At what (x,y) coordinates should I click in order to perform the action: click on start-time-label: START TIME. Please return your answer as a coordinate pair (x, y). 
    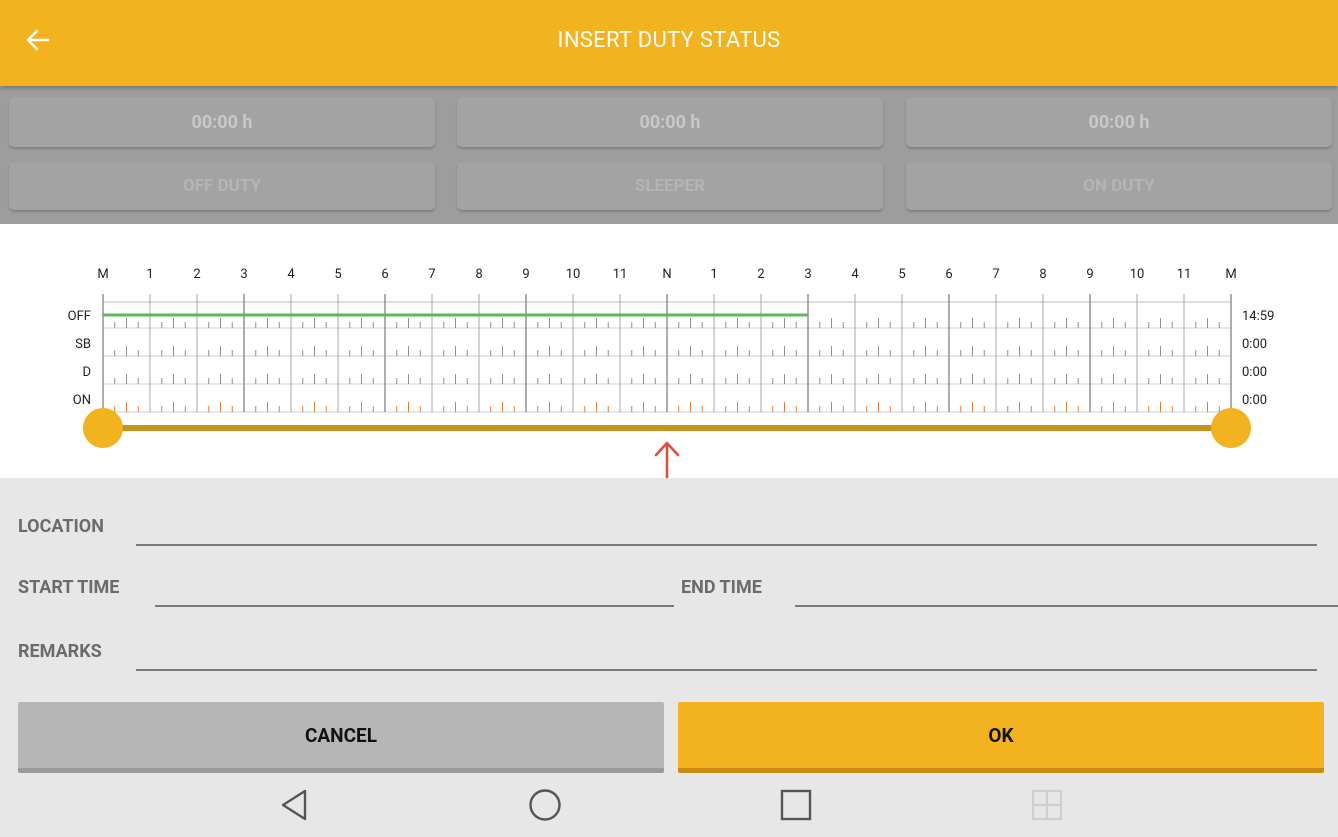
    Looking at the image, I should click on (69, 587).